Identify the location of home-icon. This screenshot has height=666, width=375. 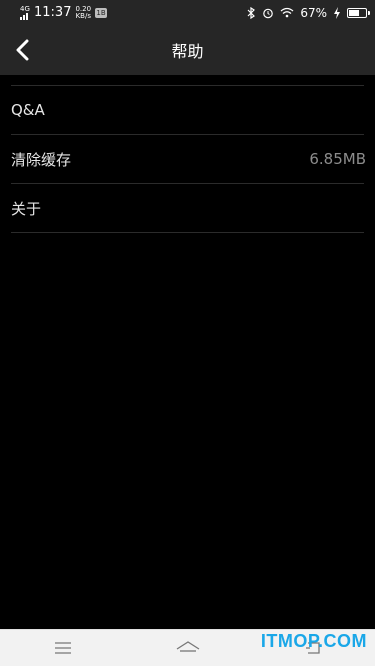
(187, 646).